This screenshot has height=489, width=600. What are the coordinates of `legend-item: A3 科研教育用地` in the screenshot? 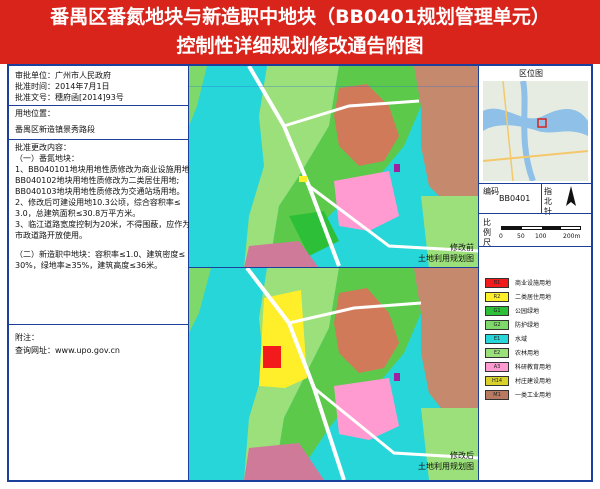 It's located at (537, 367).